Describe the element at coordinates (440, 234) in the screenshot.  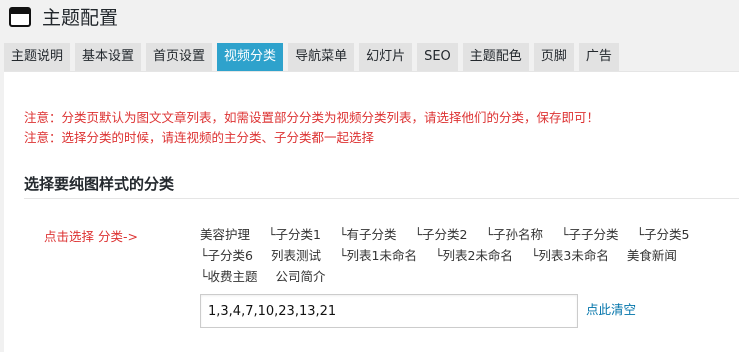
I see `category-item: └子分类2` at that location.